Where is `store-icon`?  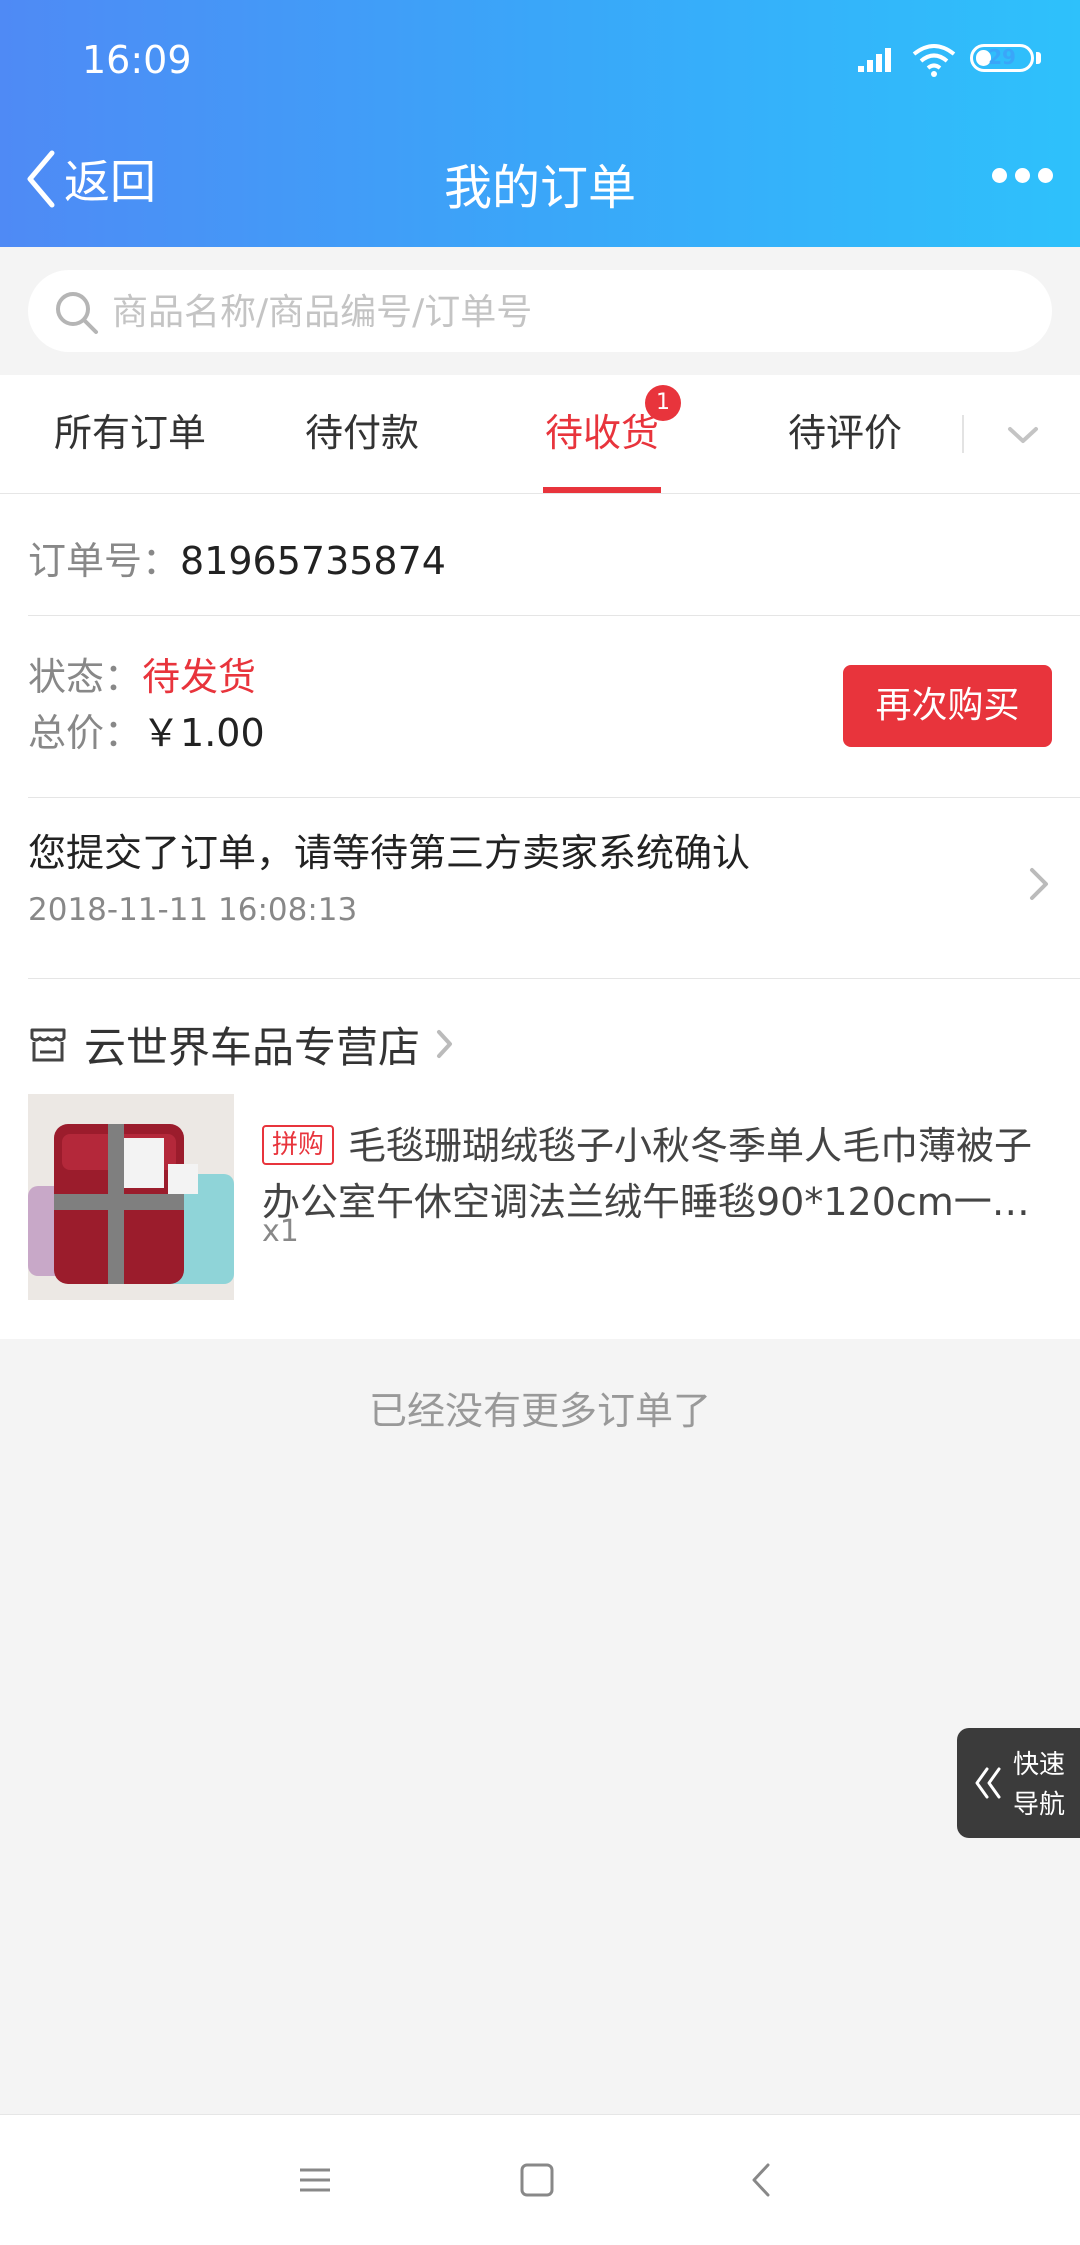
store-icon is located at coordinates (48, 1045).